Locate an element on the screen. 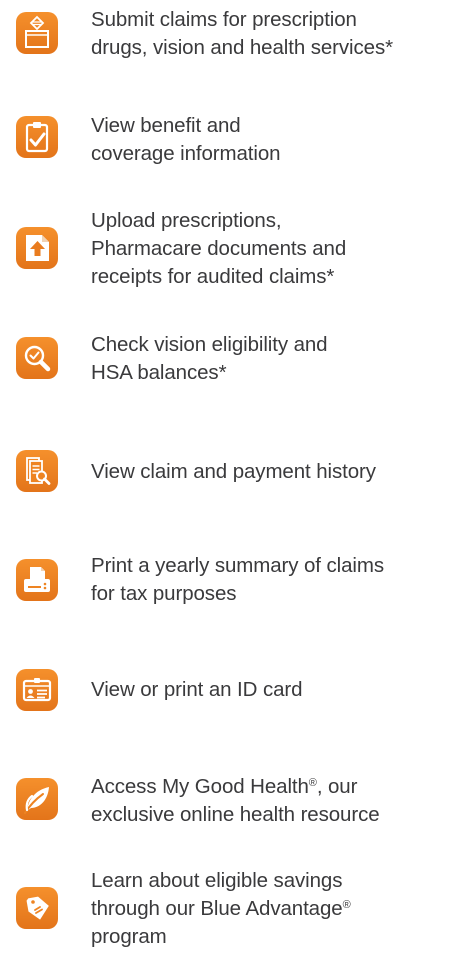  feature-line: receipts for audited claims* is located at coordinates (213, 276).